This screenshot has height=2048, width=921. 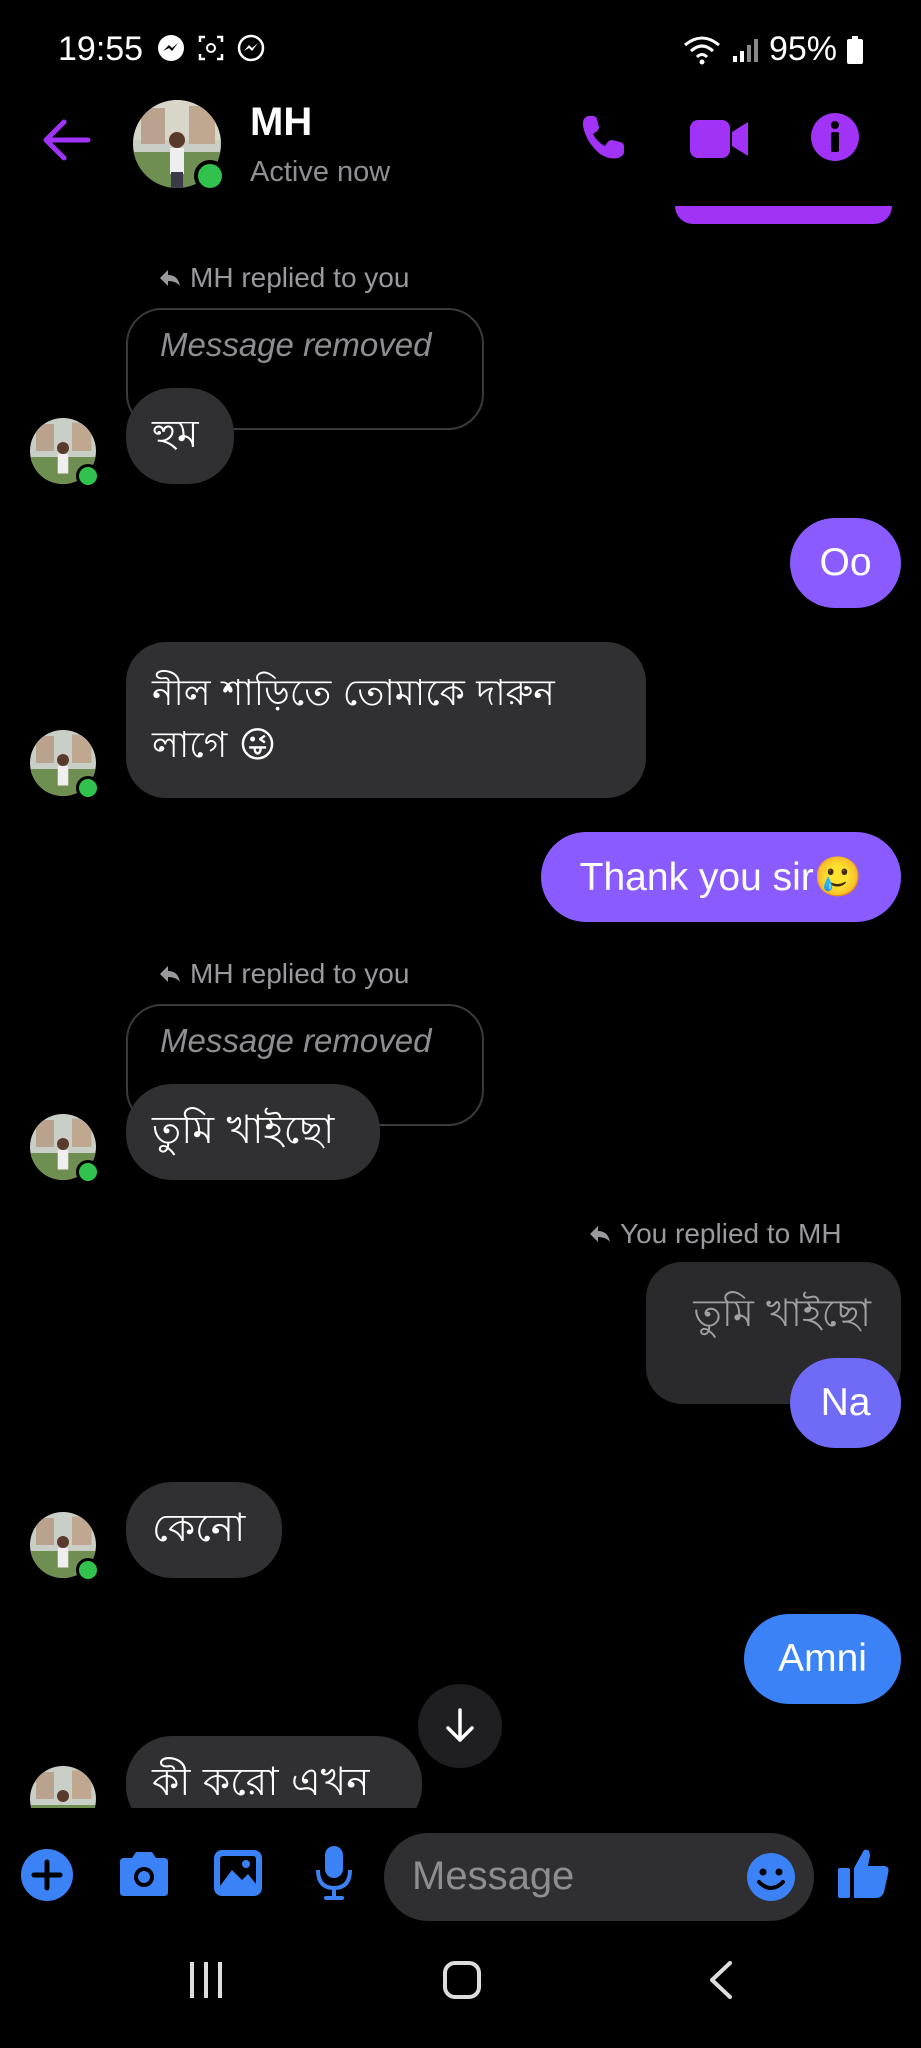 I want to click on contact-name: MH, so click(x=281, y=122).